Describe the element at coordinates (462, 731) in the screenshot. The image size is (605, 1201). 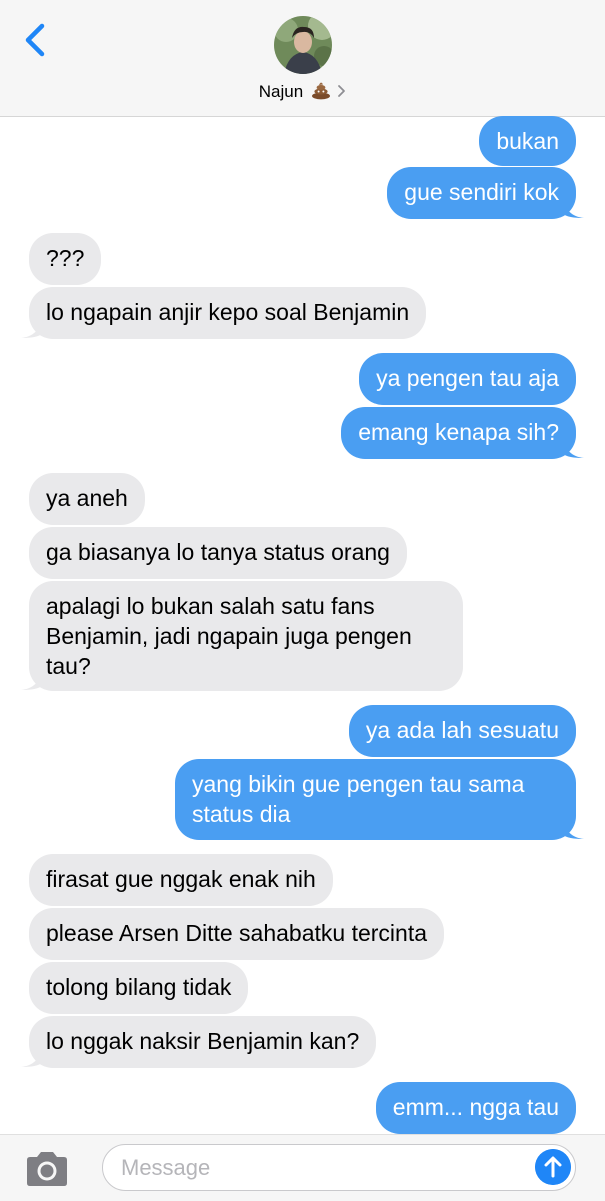
I see `outgoing-message: ya ada lah sesuatu` at that location.